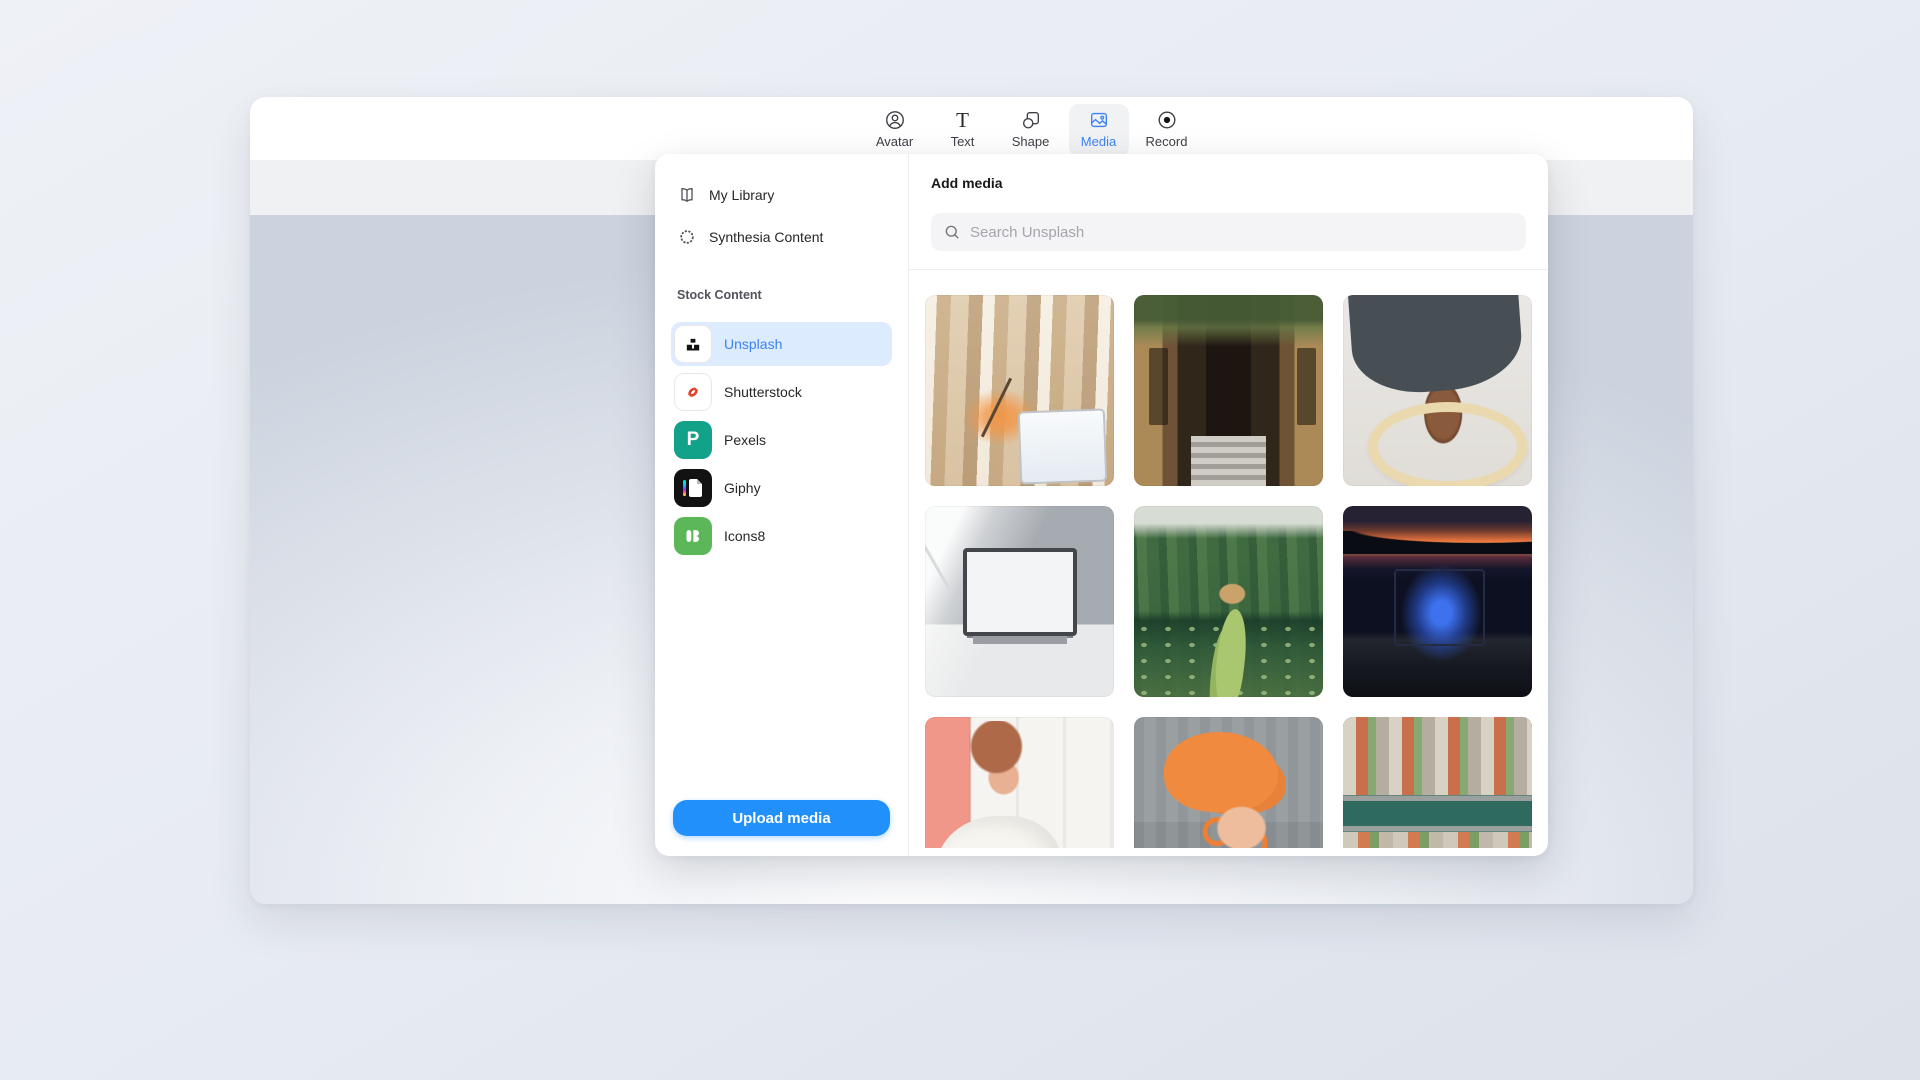 The image size is (1920, 1080). I want to click on stock-item-label: Unsplash, so click(753, 344).